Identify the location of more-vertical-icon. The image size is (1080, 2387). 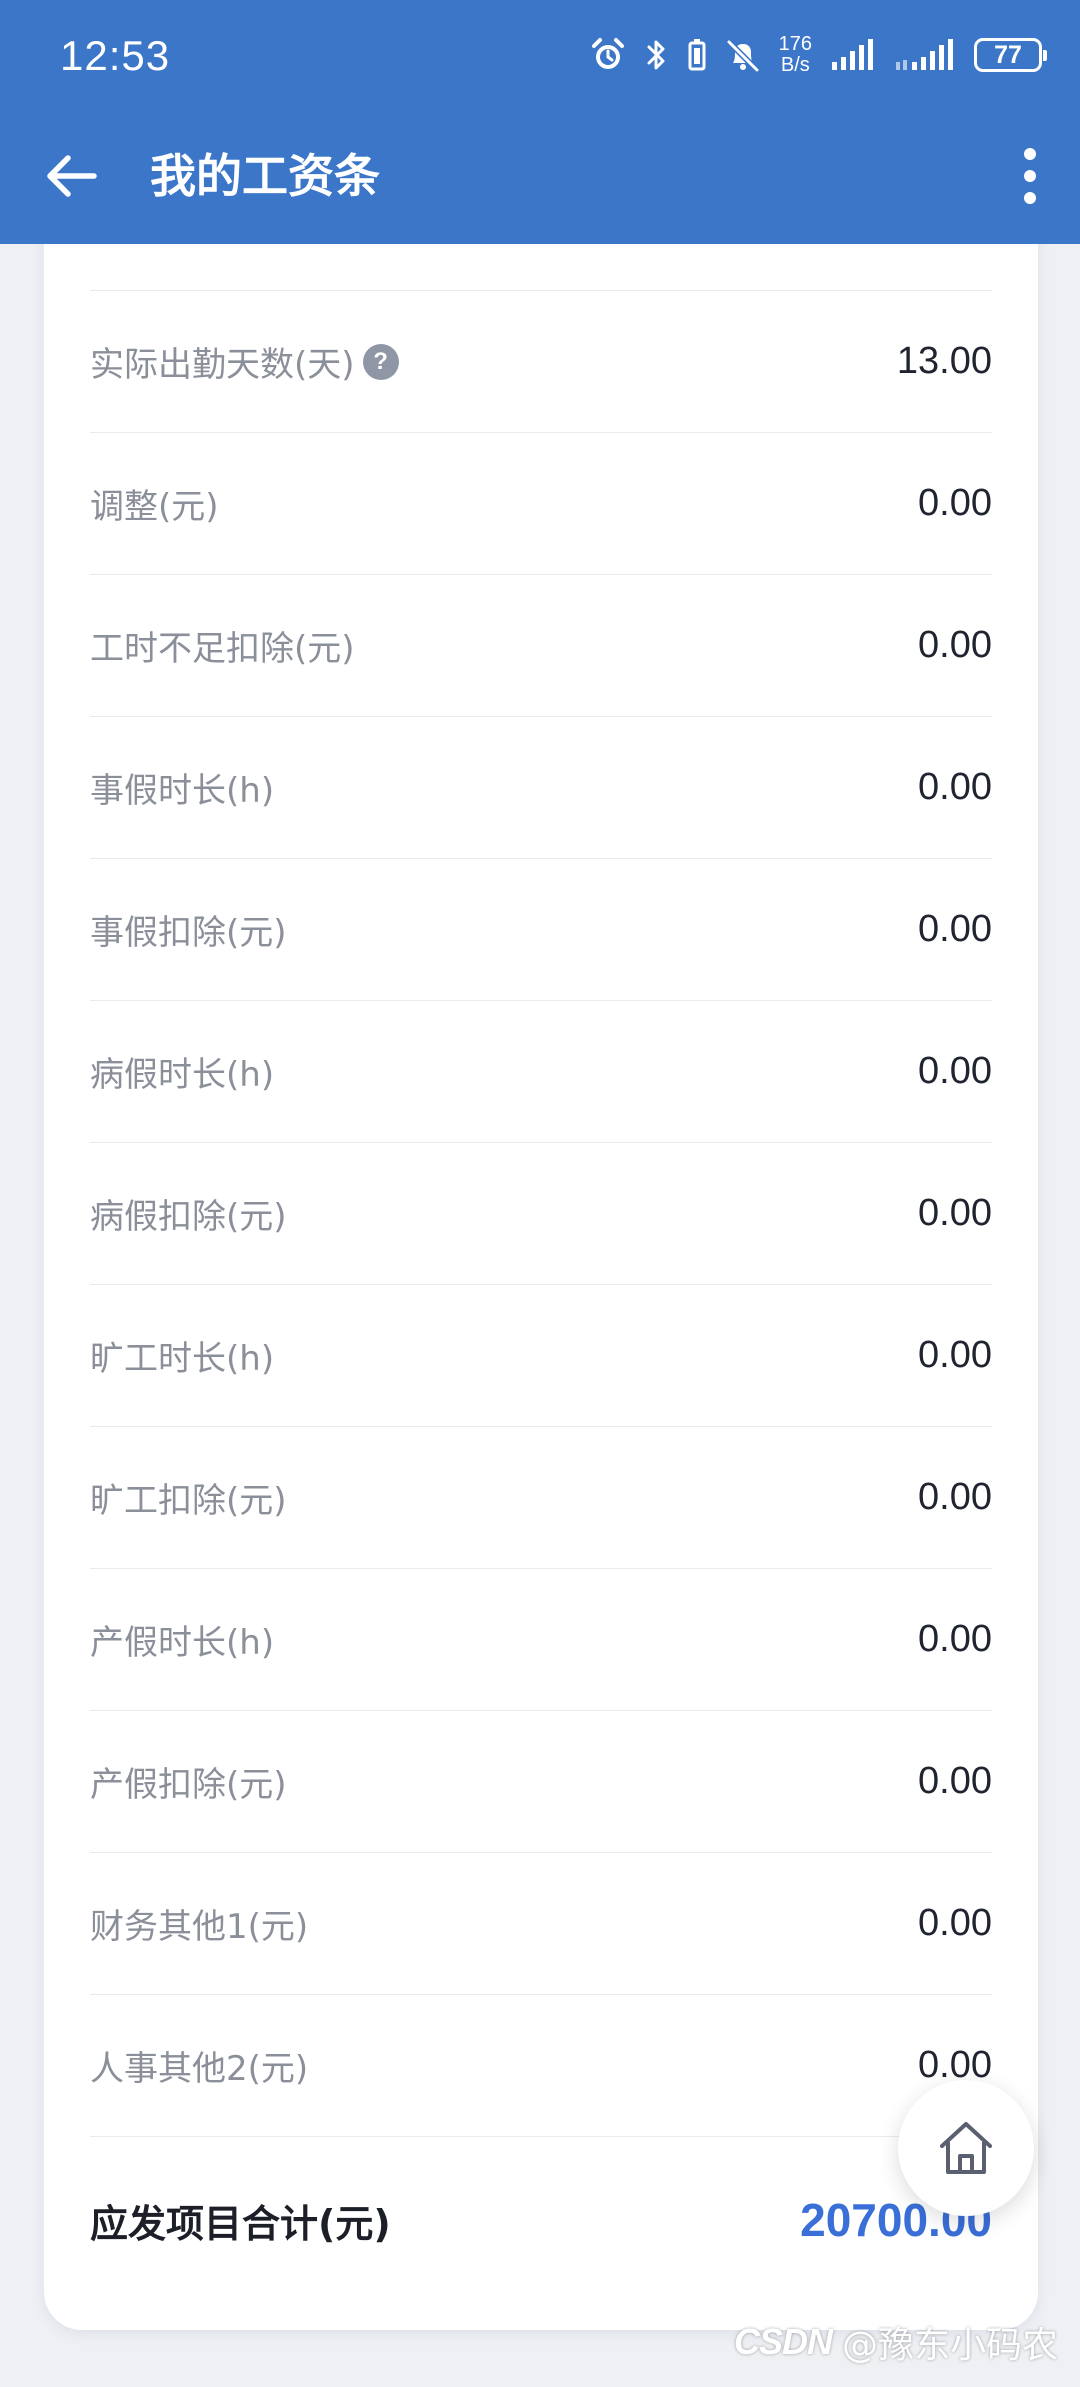
(1030, 176).